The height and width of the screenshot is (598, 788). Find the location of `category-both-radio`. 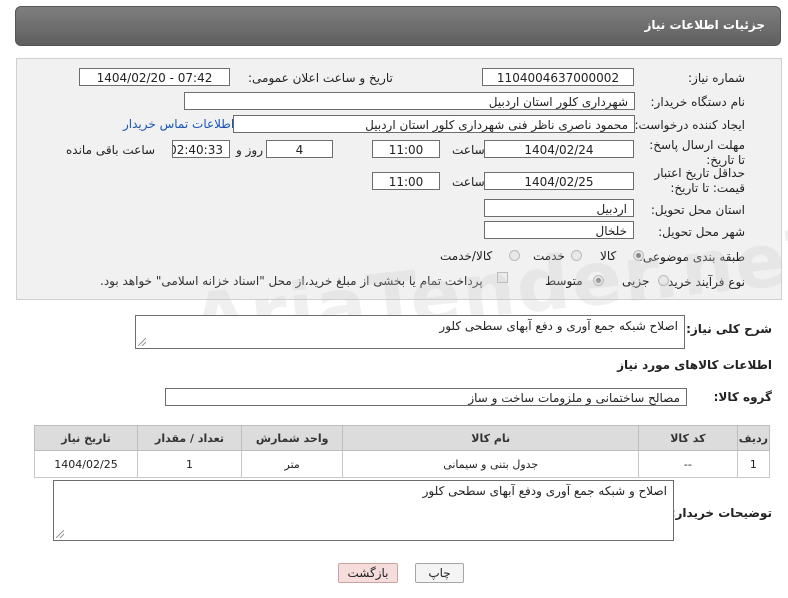

category-both-radio is located at coordinates (514, 255).